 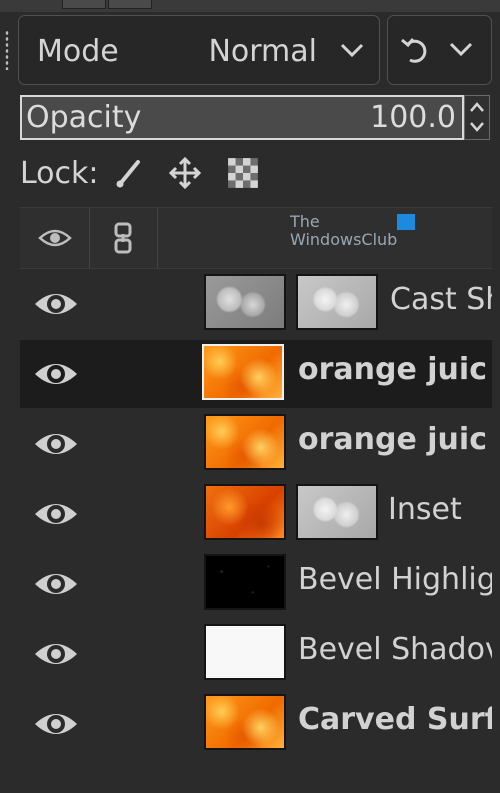 What do you see at coordinates (413, 117) in the screenshot?
I see `opacity-value: 100.0` at bounding box center [413, 117].